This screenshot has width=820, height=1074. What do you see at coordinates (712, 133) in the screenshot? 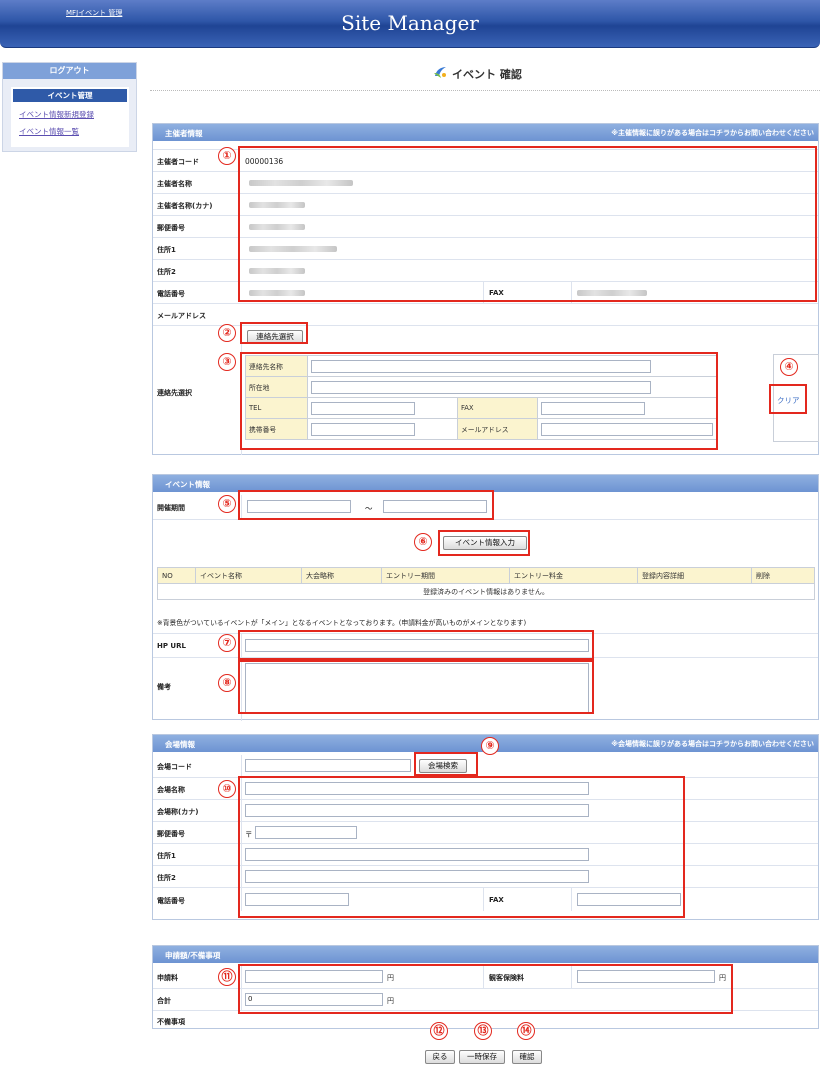
I see `organizer-inquiry-link: ※主催情報に誤りがある場合はコチラからお問い合わせください` at bounding box center [712, 133].